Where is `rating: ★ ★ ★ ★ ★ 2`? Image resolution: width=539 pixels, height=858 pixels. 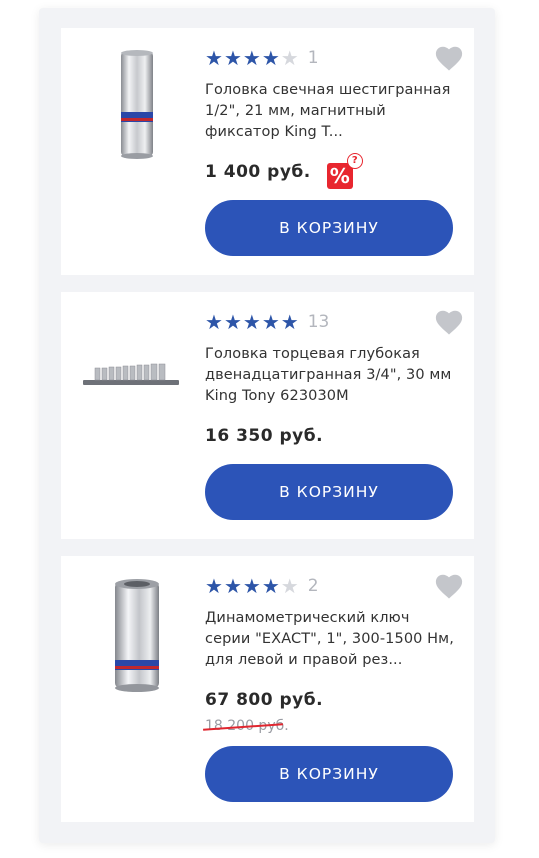
rating: ★ ★ ★ ★ ★ 2 is located at coordinates (332, 586).